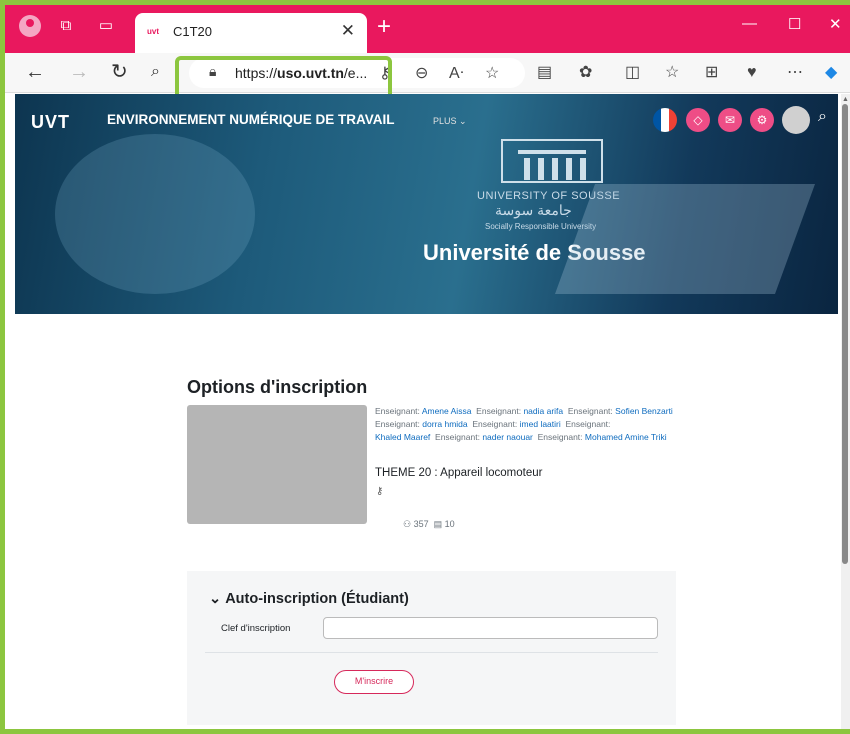  I want to click on favicon-icon: uvt, so click(153, 31).